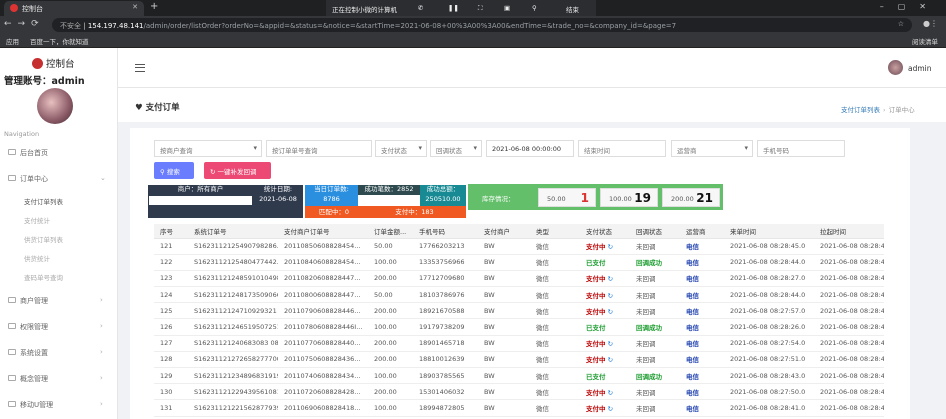 This screenshot has height=419, width=946. I want to click on table-cell: 2021-06-08 08:27:51.0, so click(769, 360).